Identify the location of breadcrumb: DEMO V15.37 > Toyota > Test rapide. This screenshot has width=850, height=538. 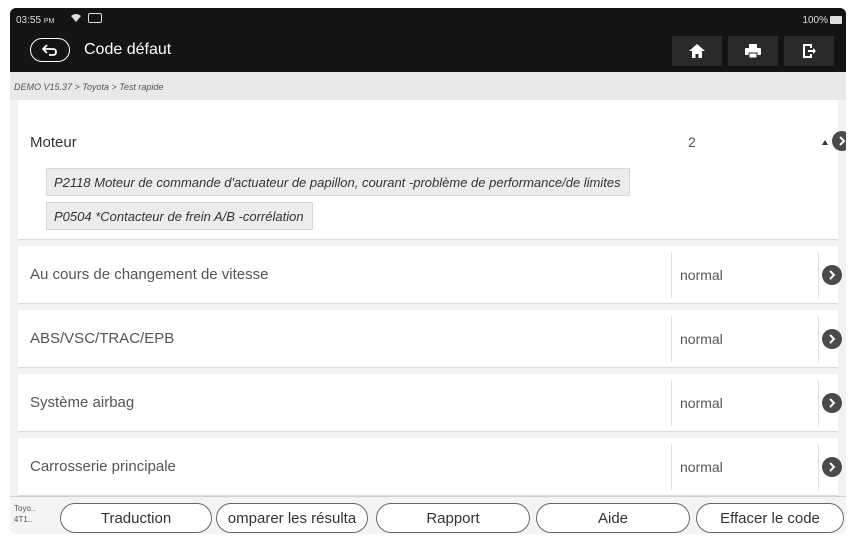
(428, 86).